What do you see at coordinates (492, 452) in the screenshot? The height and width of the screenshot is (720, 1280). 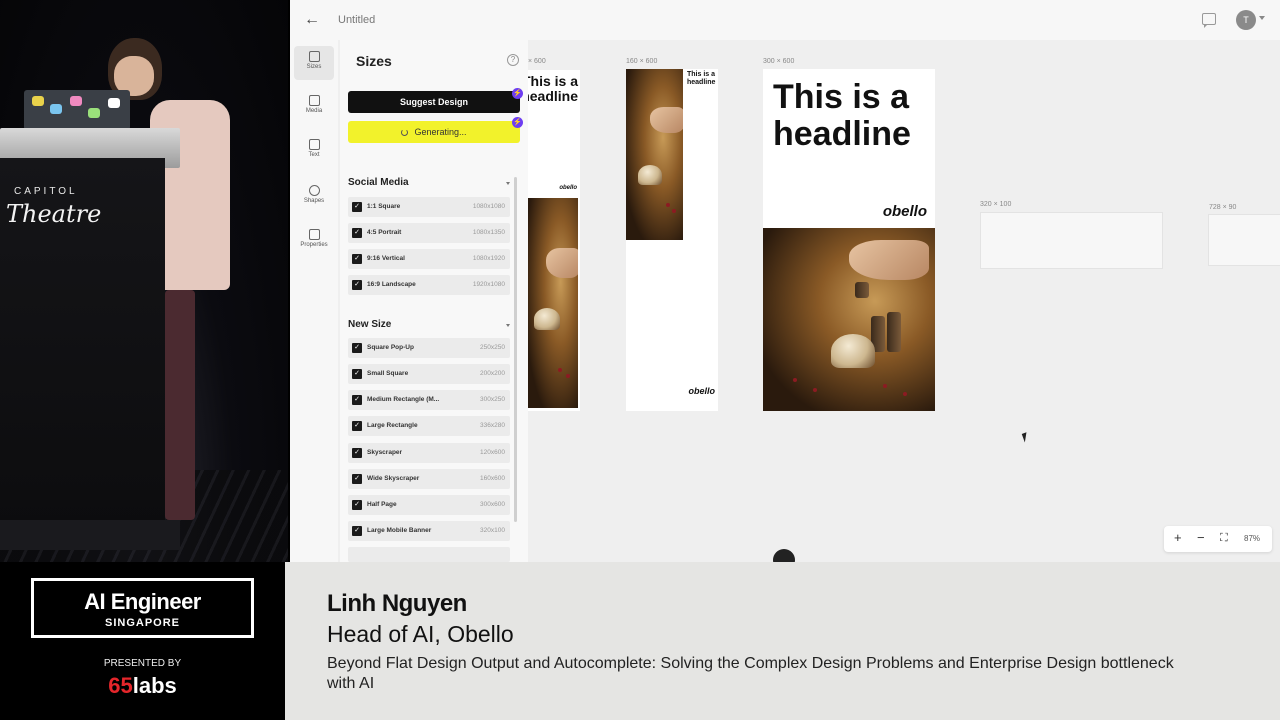 I see `size-dims: 120x600` at bounding box center [492, 452].